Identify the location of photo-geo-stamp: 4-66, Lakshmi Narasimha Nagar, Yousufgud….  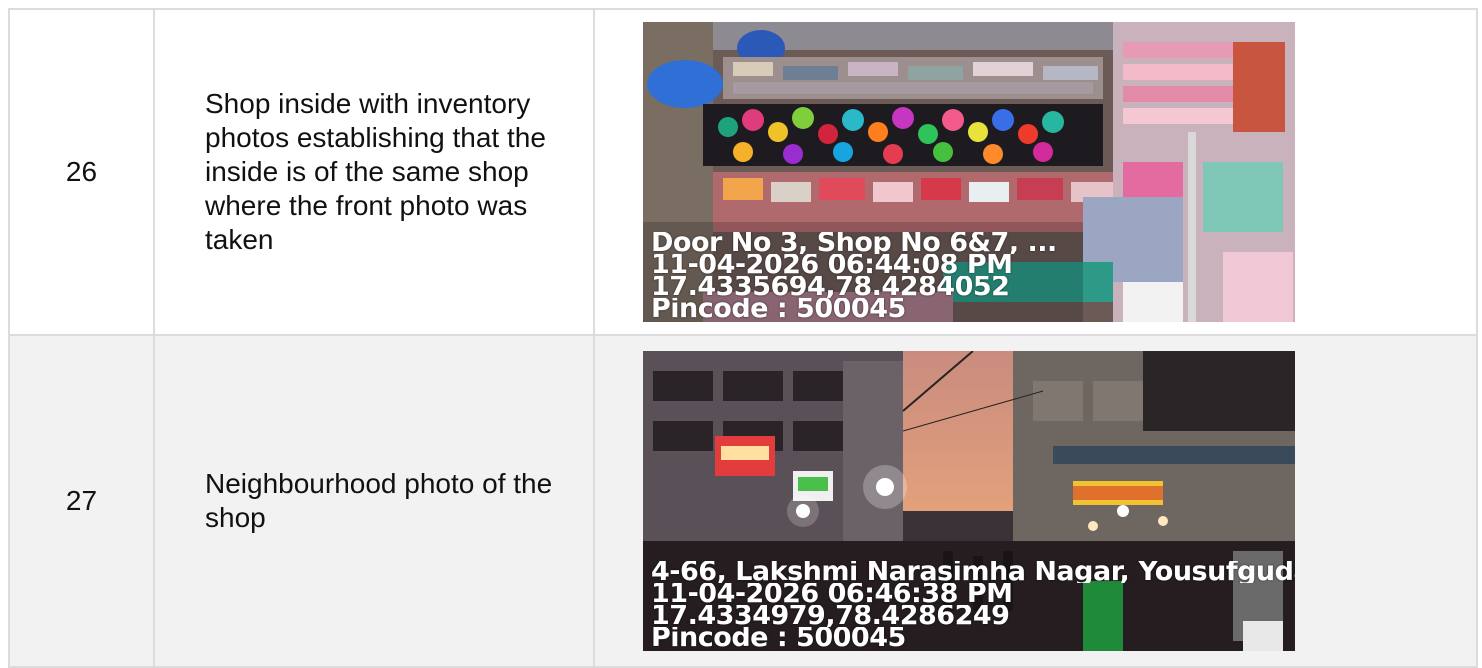
(973, 605).